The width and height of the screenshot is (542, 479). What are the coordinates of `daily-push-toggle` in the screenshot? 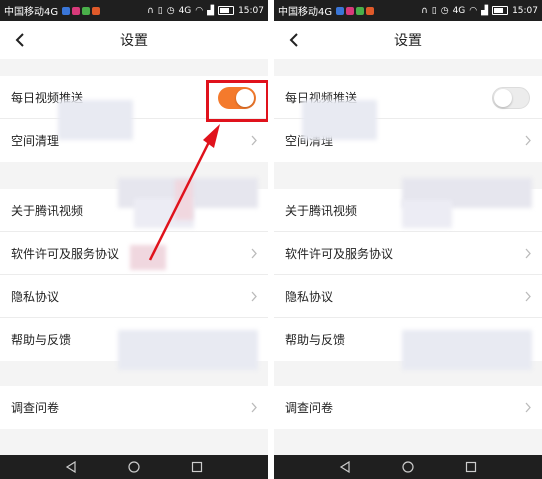 It's located at (511, 98).